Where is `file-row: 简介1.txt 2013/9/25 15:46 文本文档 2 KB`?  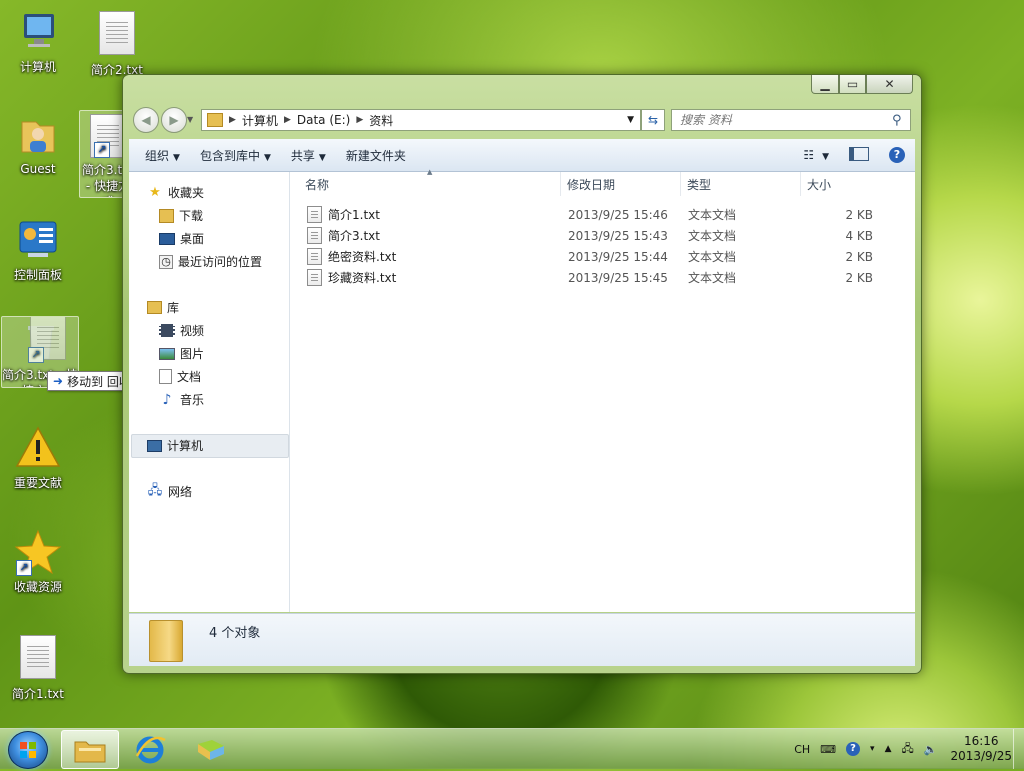
file-row: 简介1.txt 2013/9/25 15:46 文本文档 2 KB is located at coordinates (602, 214).